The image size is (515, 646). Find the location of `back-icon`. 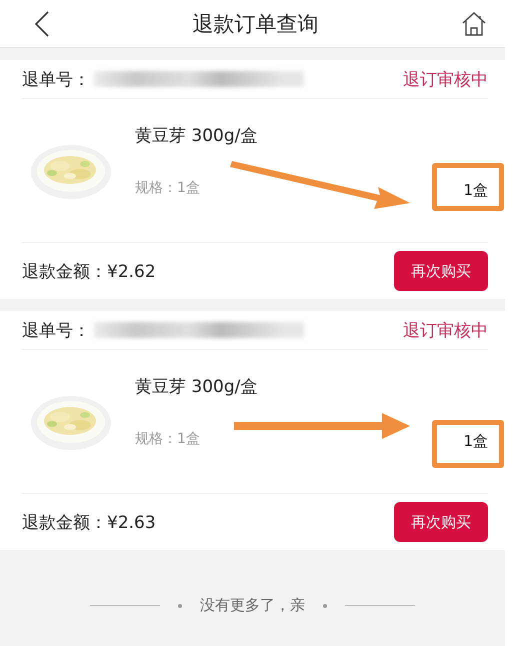

back-icon is located at coordinates (42, 24).